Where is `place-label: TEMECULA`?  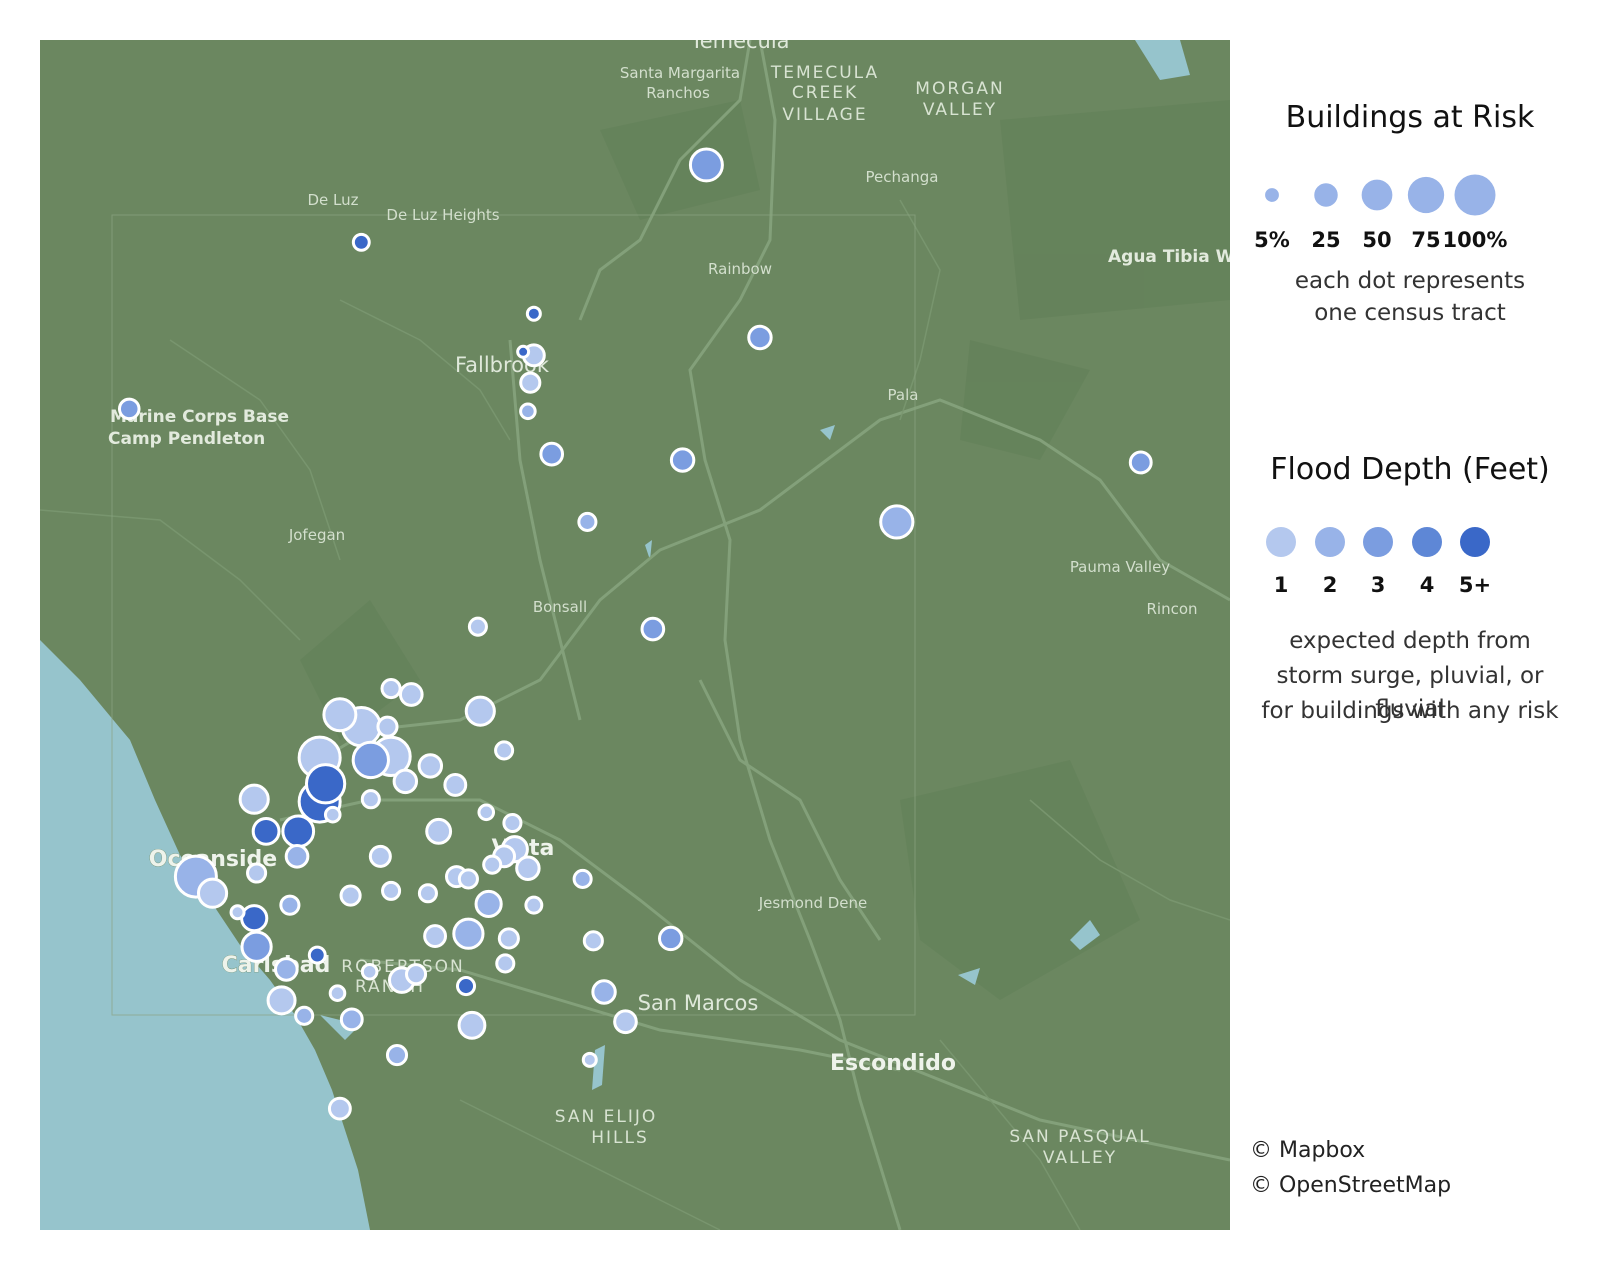
place-label: TEMECULA is located at coordinates (824, 73).